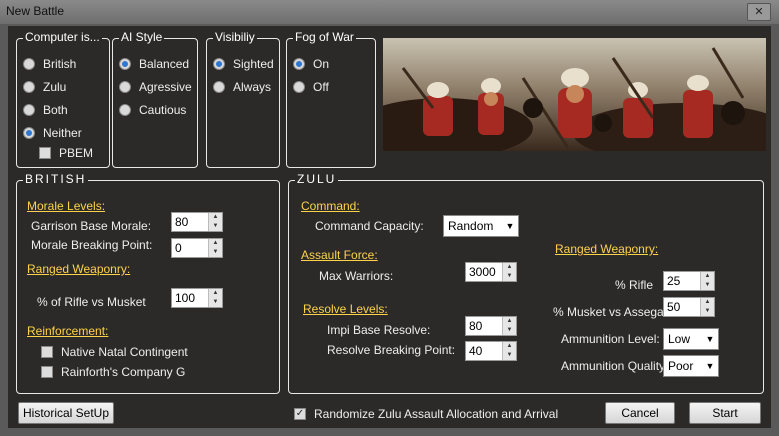 This screenshot has height=436, width=779. Describe the element at coordinates (142, 37) in the screenshot. I see `ai-style-title: AI Style` at that location.